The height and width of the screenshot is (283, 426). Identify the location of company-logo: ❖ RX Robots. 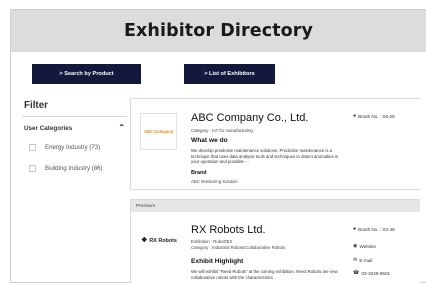
(159, 240).